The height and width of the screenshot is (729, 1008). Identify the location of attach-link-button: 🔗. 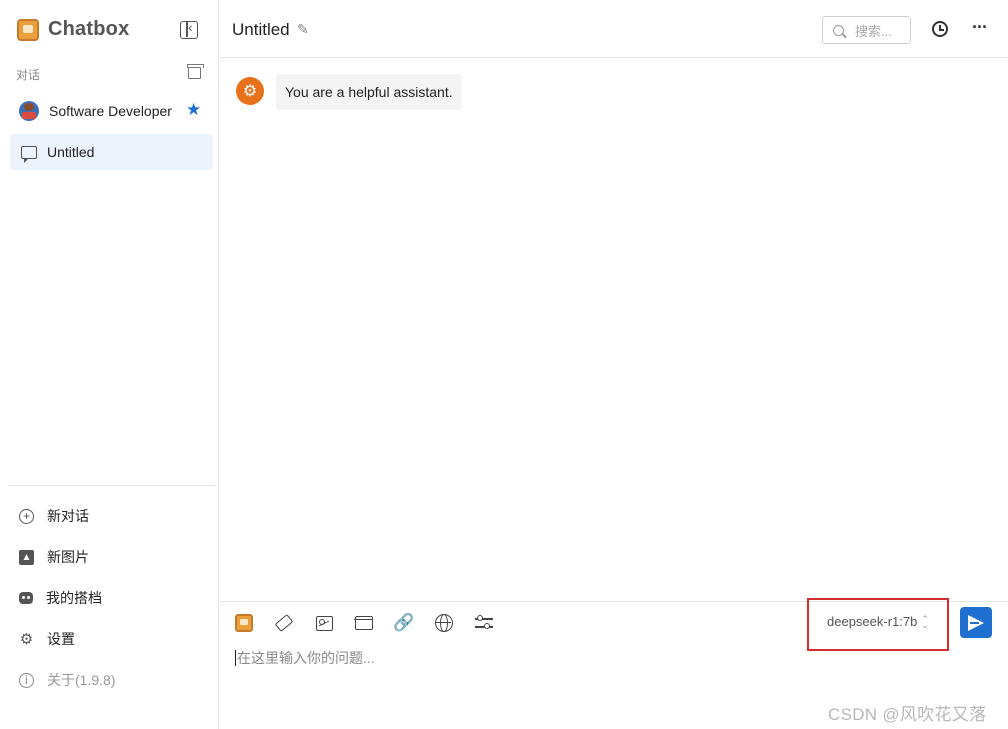
(404, 623).